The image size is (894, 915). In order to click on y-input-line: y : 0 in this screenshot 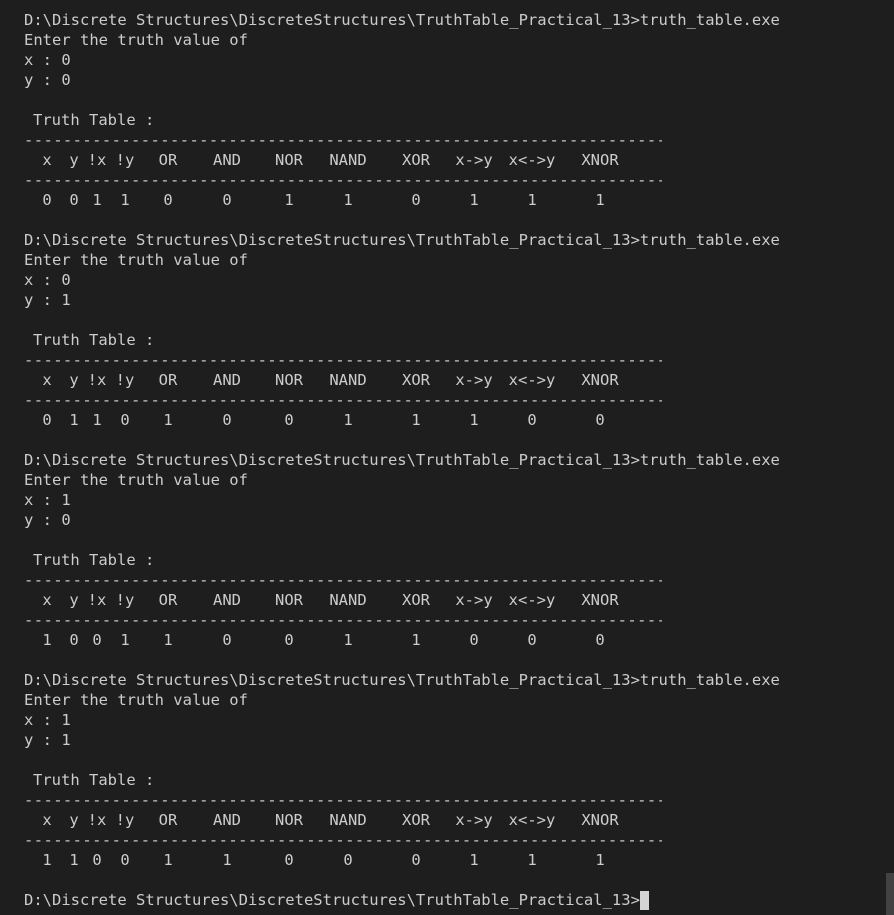, I will do `click(47, 520)`.